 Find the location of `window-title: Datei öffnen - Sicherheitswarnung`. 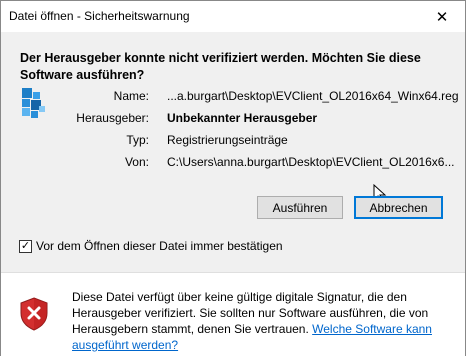

window-title: Datei öffnen - Sicherheitswarnung is located at coordinates (99, 16).